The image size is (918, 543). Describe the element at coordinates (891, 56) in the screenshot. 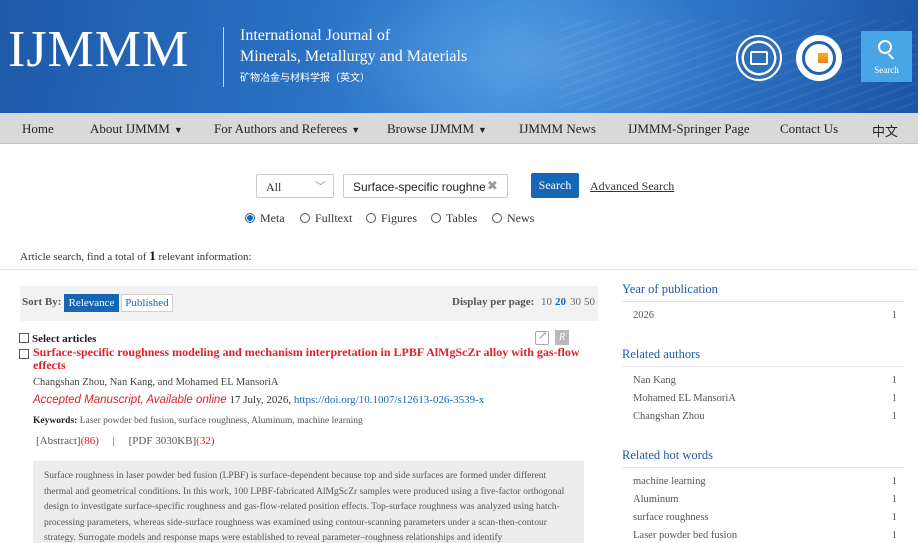

I see `search-icon-handle` at that location.